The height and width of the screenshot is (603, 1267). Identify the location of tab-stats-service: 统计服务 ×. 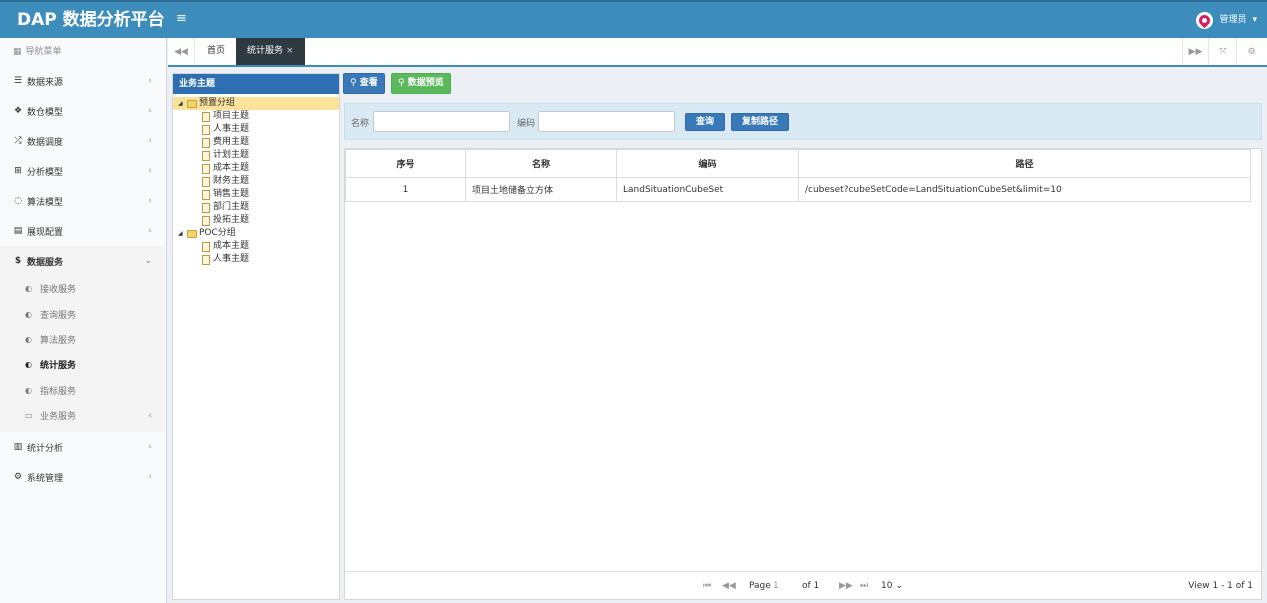
(270, 51).